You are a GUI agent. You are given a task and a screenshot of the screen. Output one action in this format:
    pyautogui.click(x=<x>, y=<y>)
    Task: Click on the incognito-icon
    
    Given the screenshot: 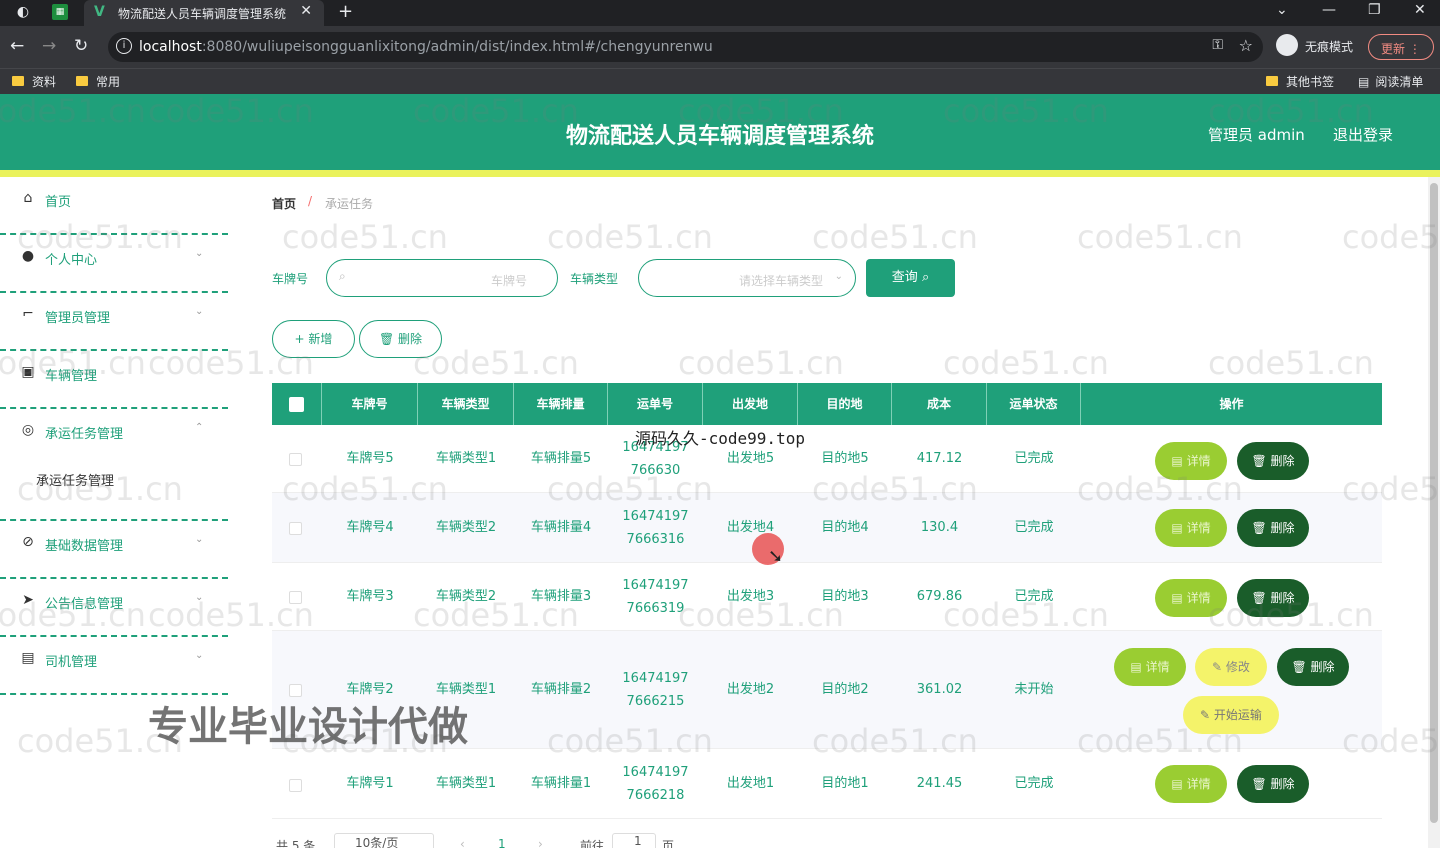 What is the action you would take?
    pyautogui.click(x=1287, y=45)
    